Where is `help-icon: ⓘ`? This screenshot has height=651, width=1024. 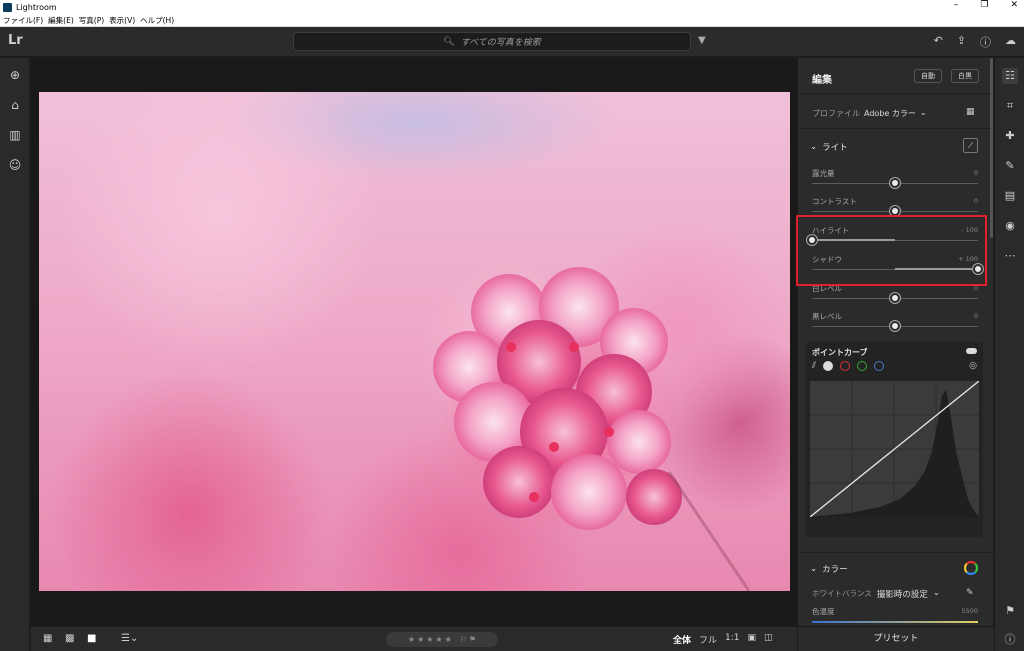 help-icon: ⓘ is located at coordinates (985, 42).